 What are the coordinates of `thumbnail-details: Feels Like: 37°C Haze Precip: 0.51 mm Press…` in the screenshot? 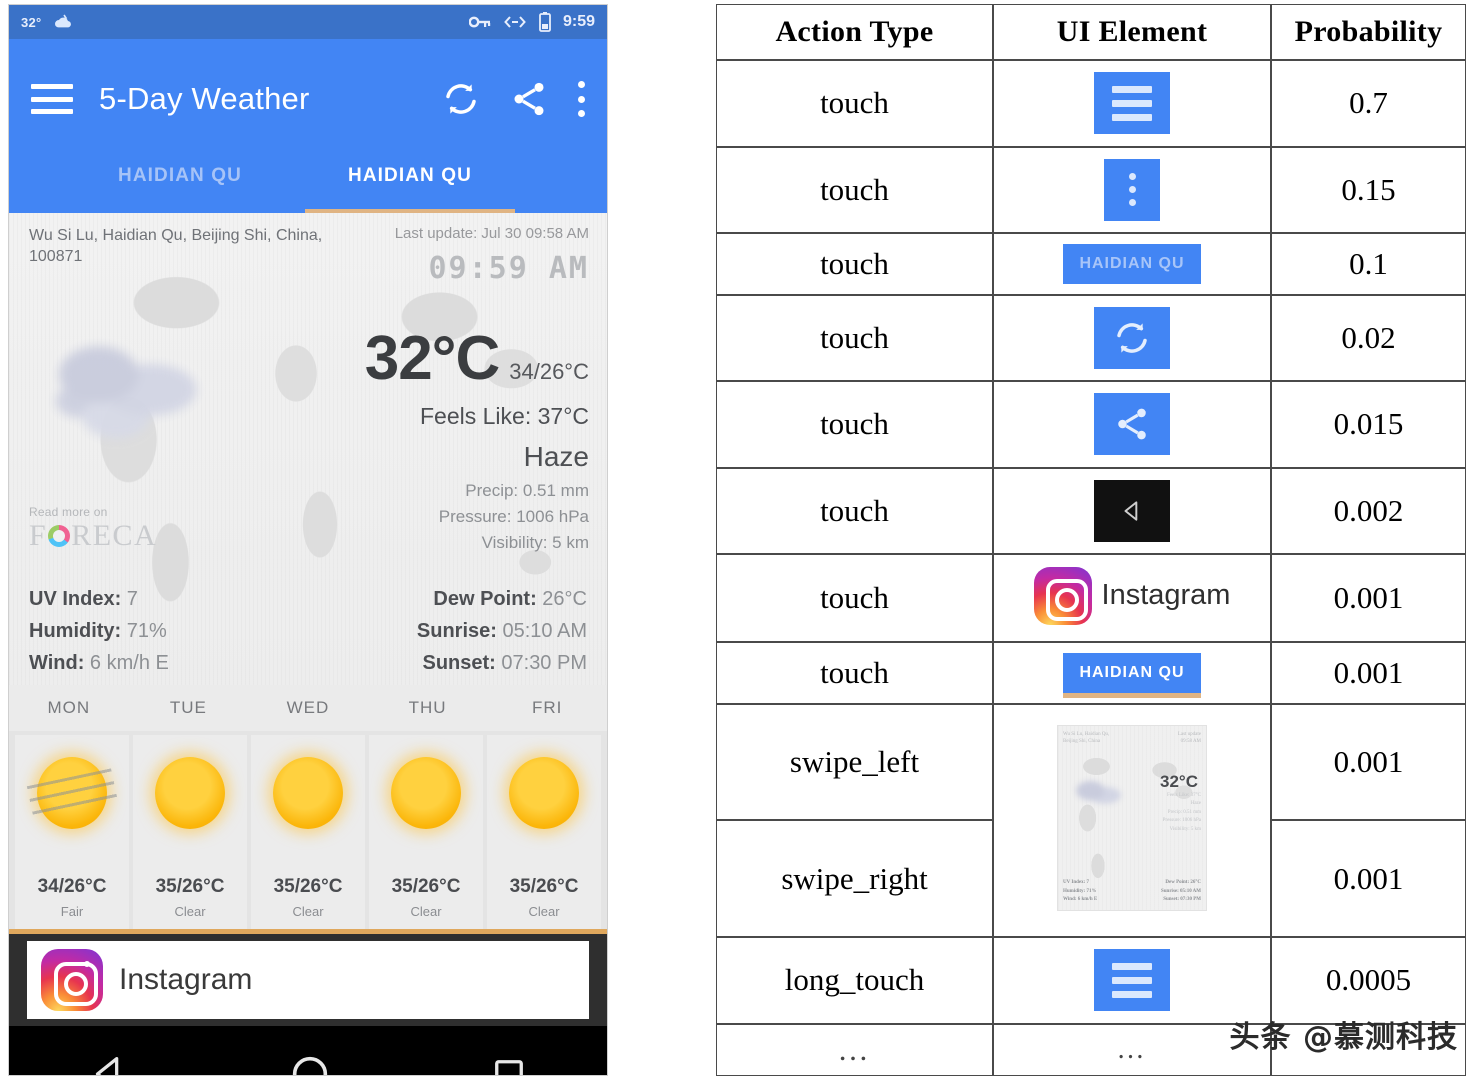 It's located at (1181, 812).